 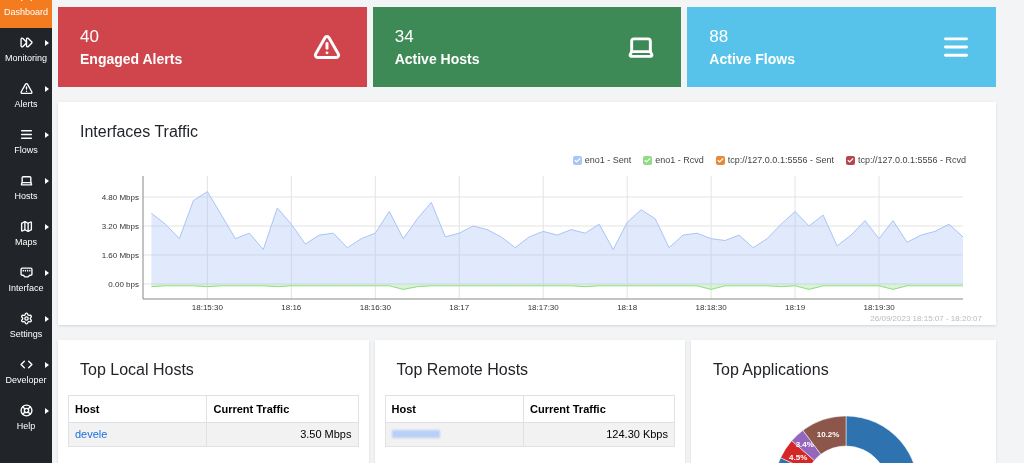 What do you see at coordinates (527, 47) in the screenshot?
I see `stat-card: 34 Active Hosts` at bounding box center [527, 47].